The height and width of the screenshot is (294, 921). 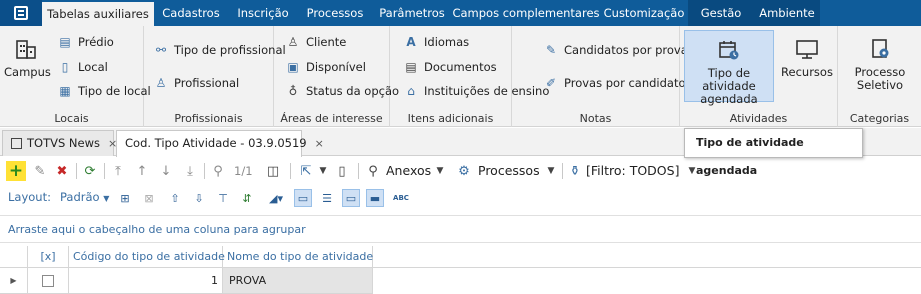 I want to click on tab-processos: Processos, so click(x=335, y=13).